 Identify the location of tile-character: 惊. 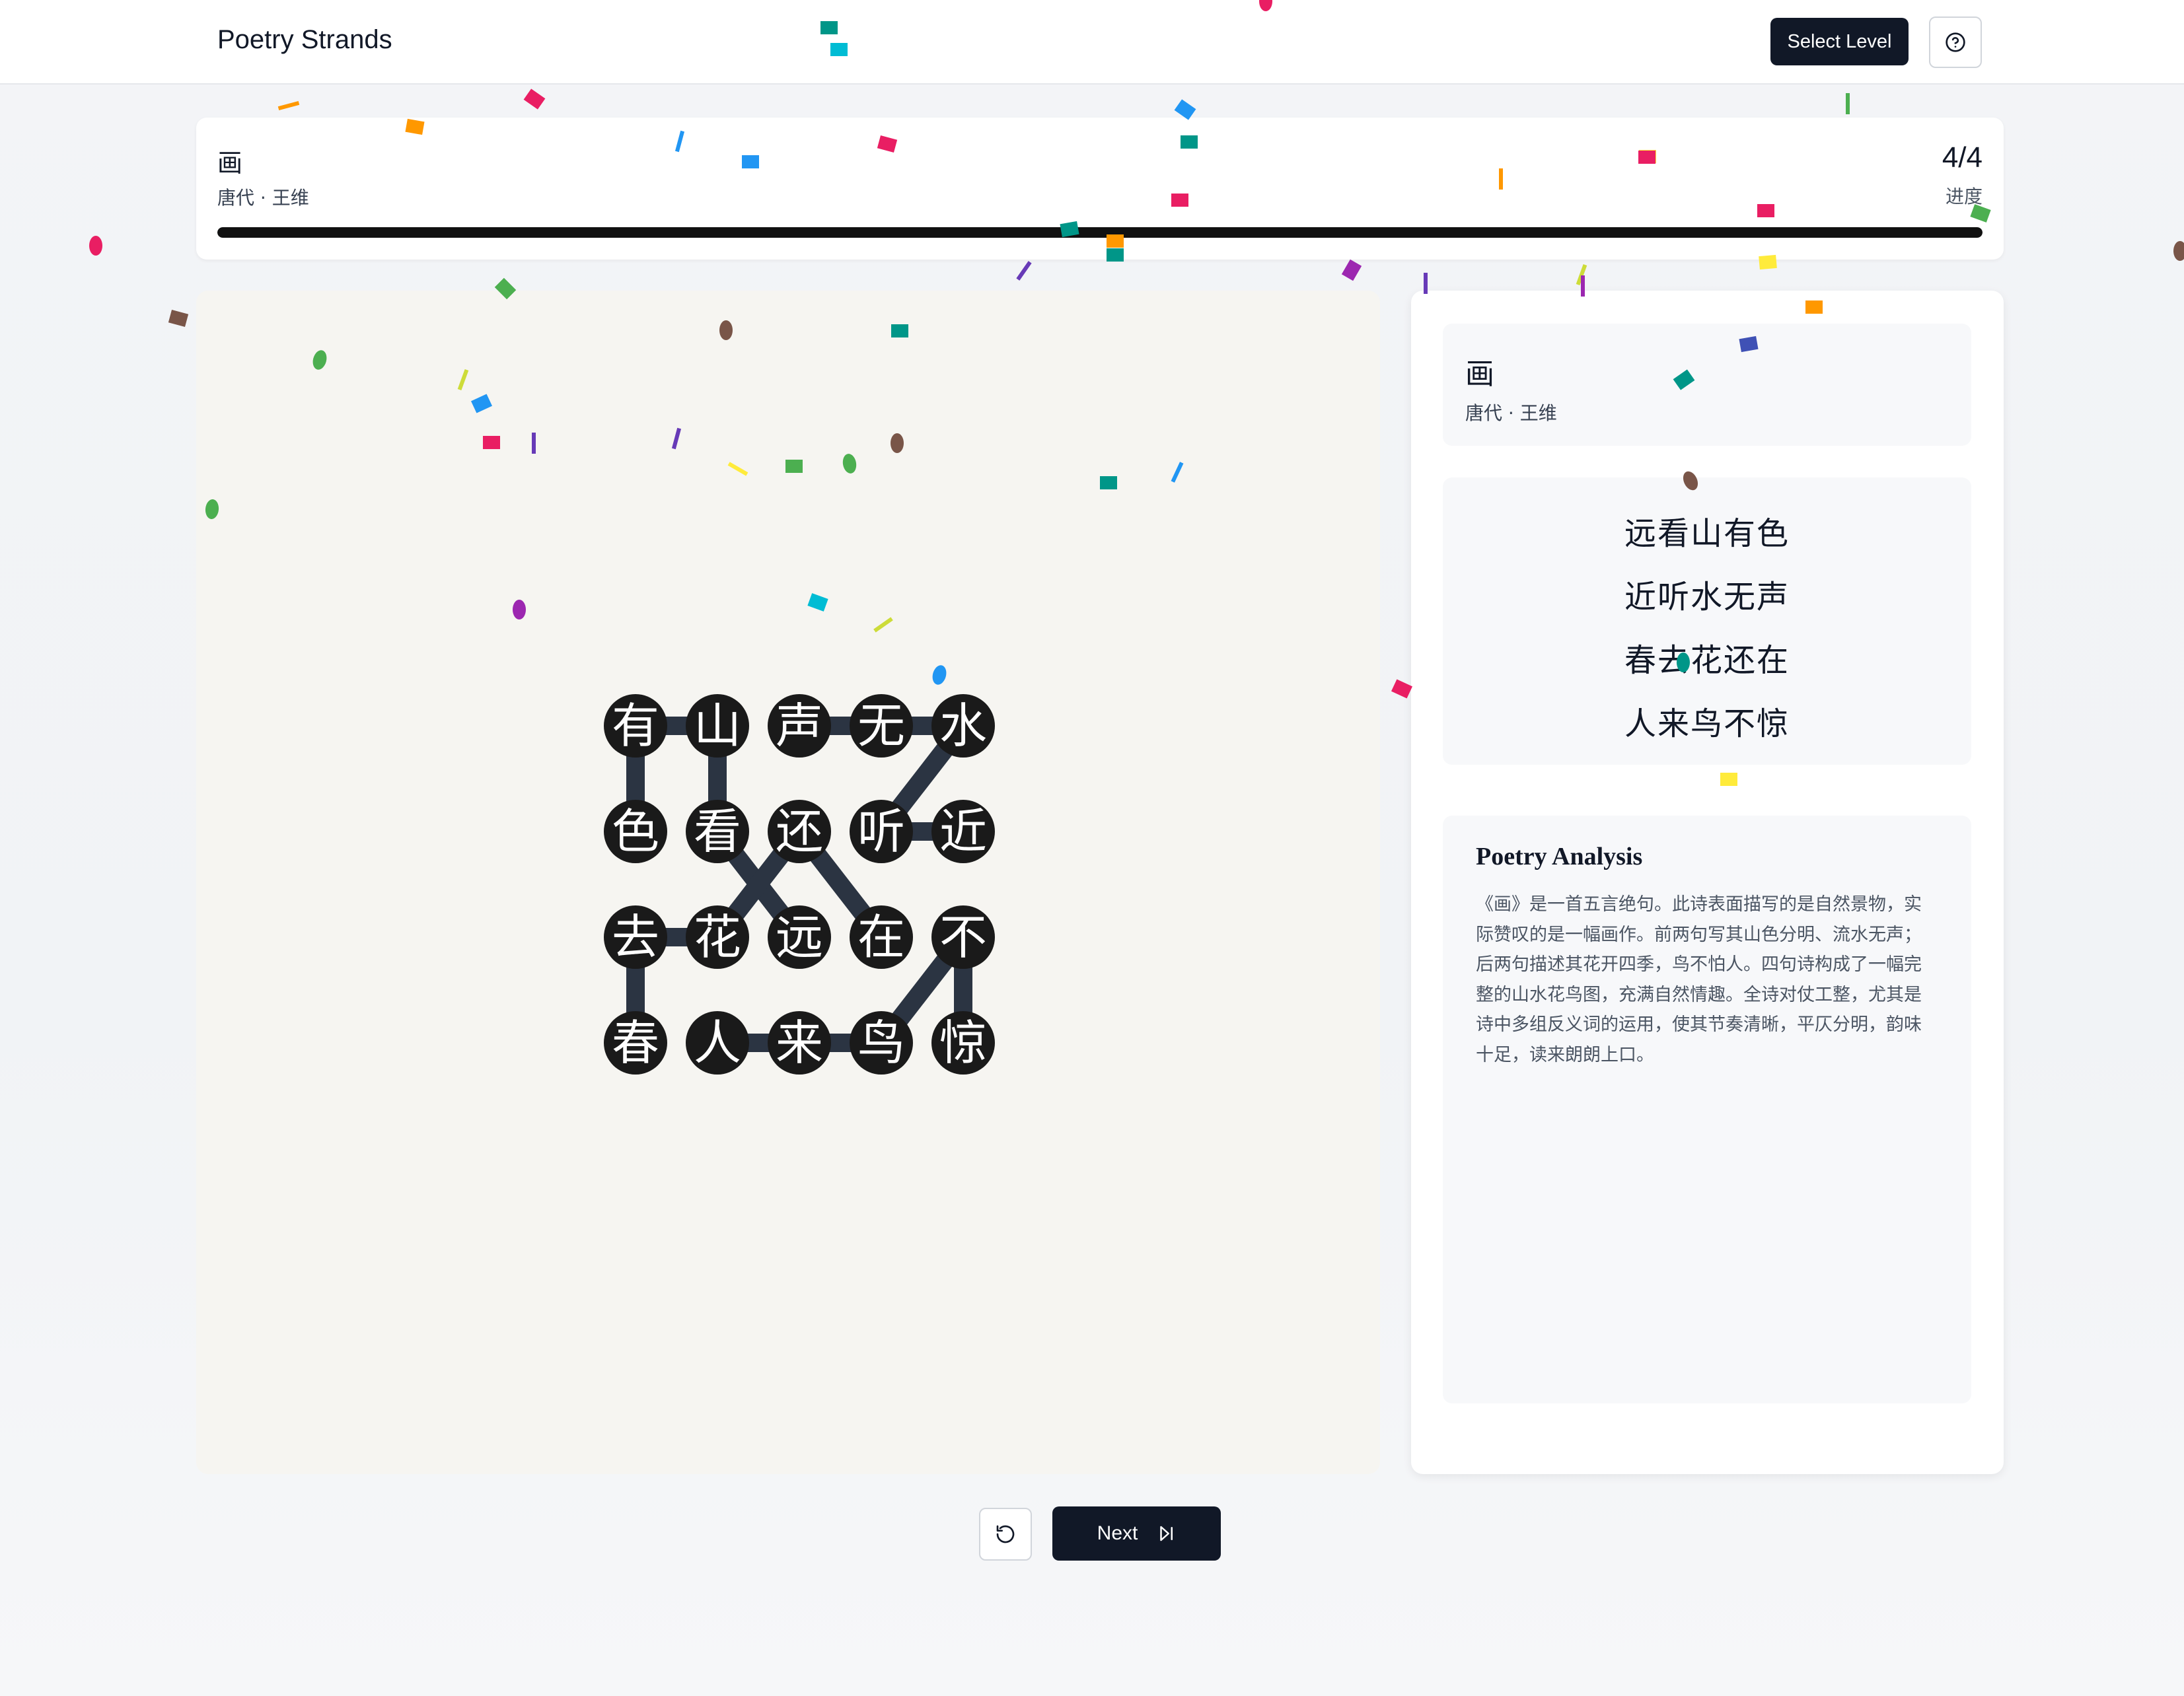
(963, 1043).